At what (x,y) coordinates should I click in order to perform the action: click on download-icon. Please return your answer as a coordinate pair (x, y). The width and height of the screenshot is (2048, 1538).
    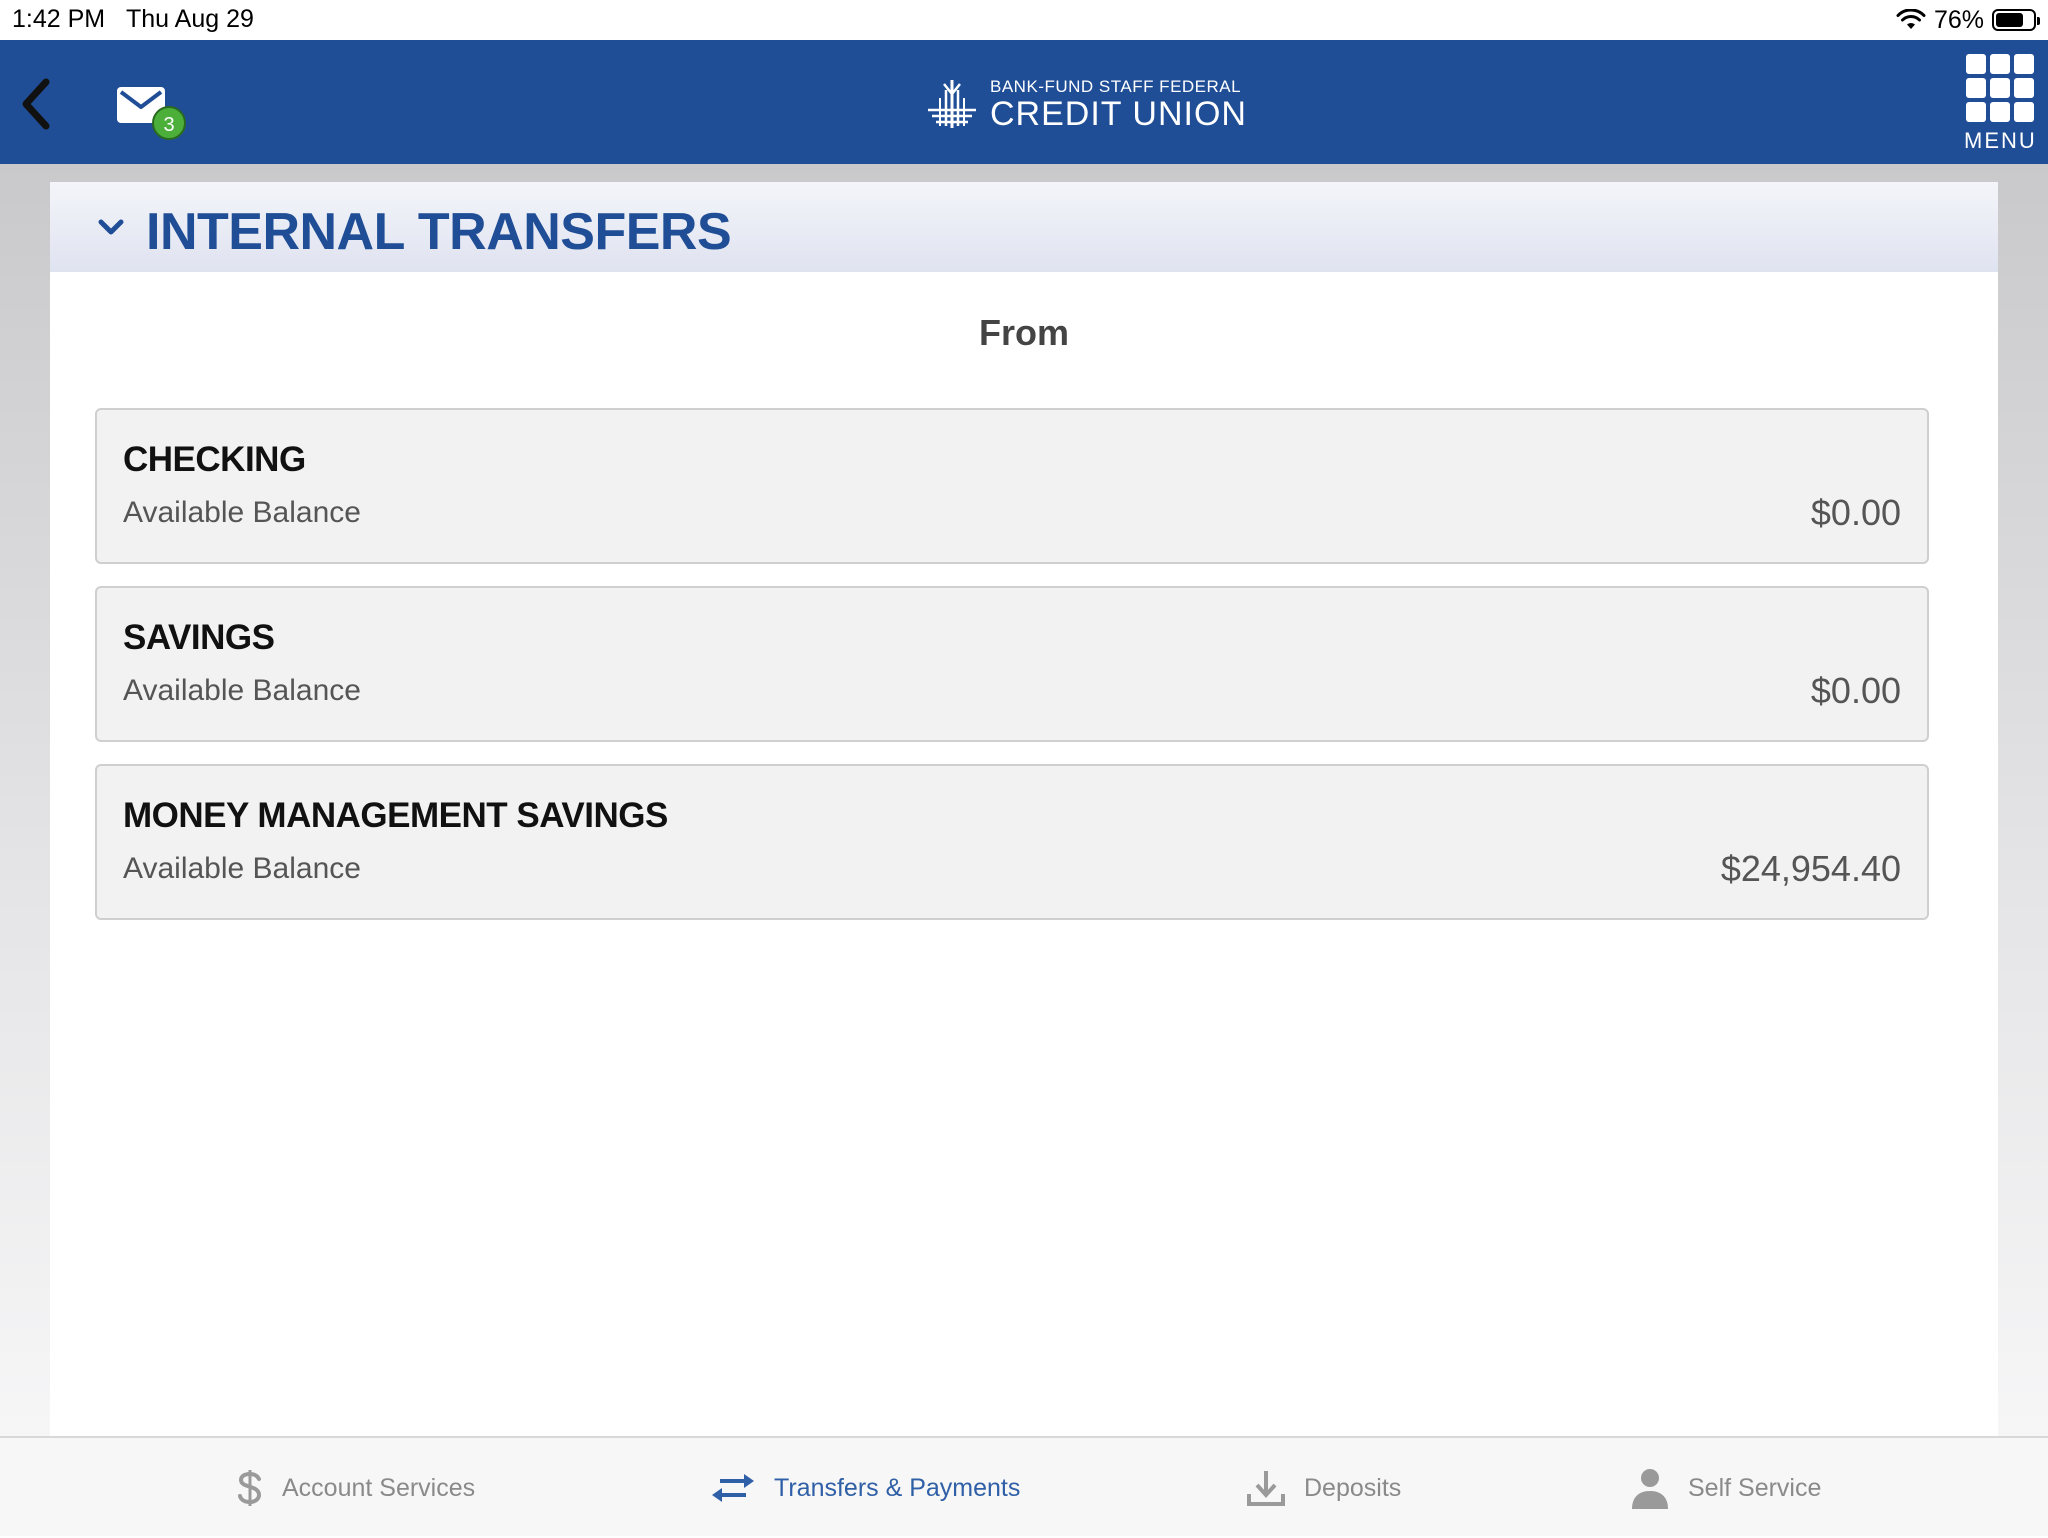
    Looking at the image, I should click on (1266, 1488).